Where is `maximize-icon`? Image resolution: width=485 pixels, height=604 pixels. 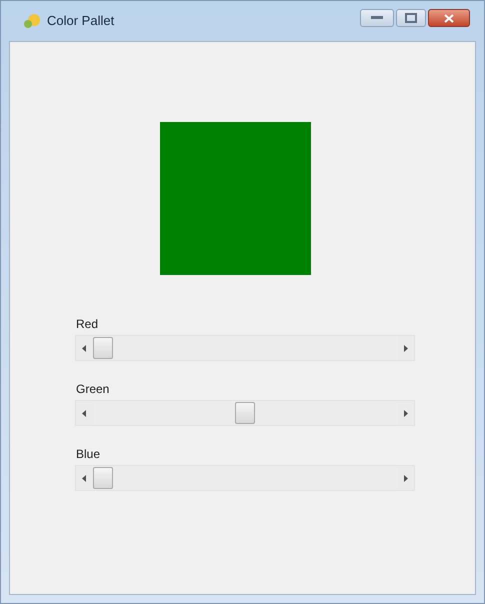
maximize-icon is located at coordinates (411, 18).